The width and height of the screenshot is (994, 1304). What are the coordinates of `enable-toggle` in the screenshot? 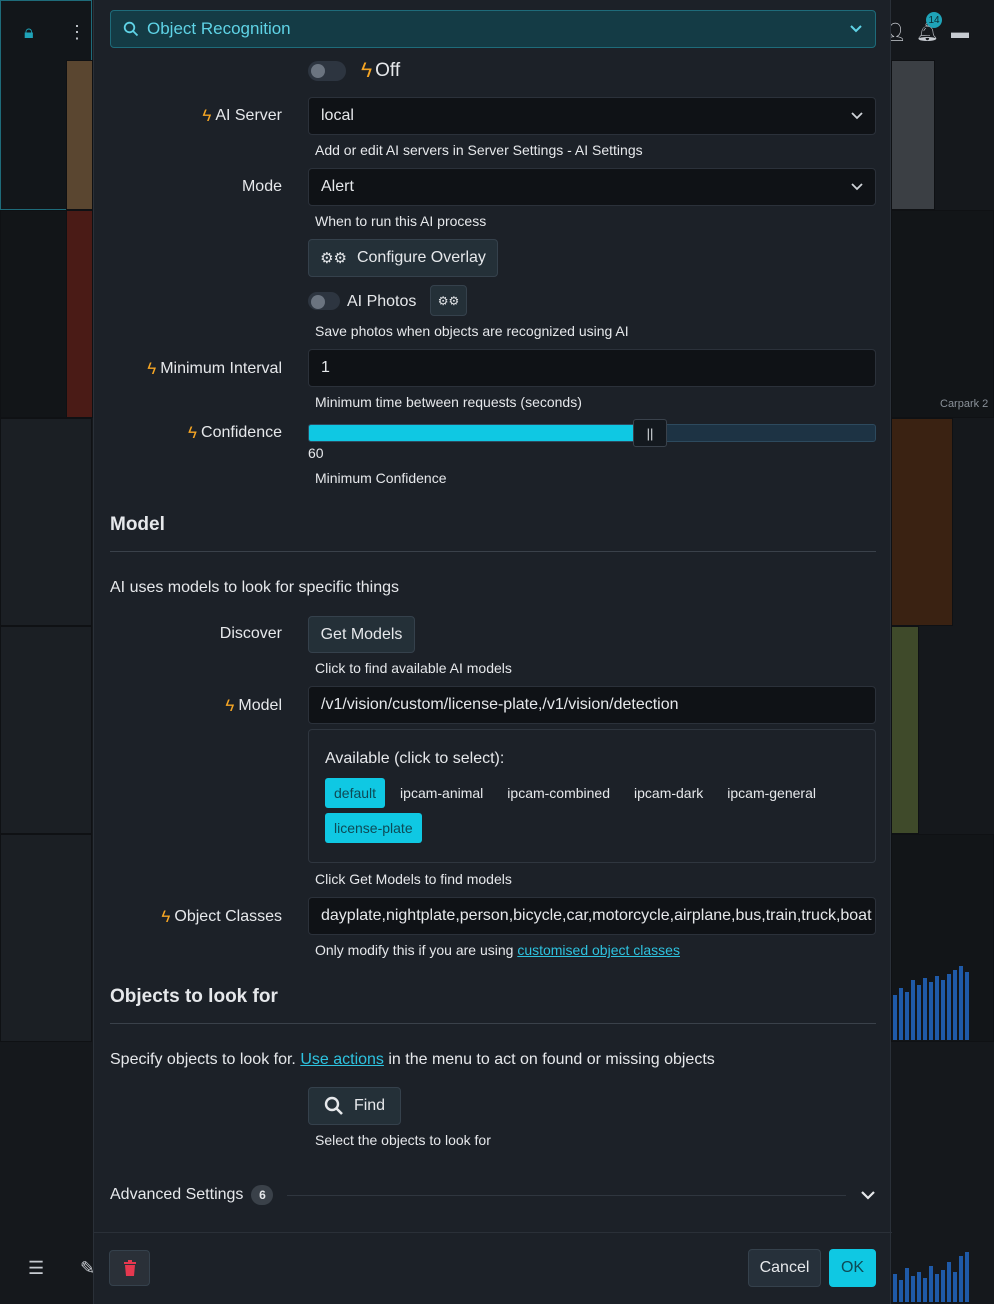 It's located at (327, 71).